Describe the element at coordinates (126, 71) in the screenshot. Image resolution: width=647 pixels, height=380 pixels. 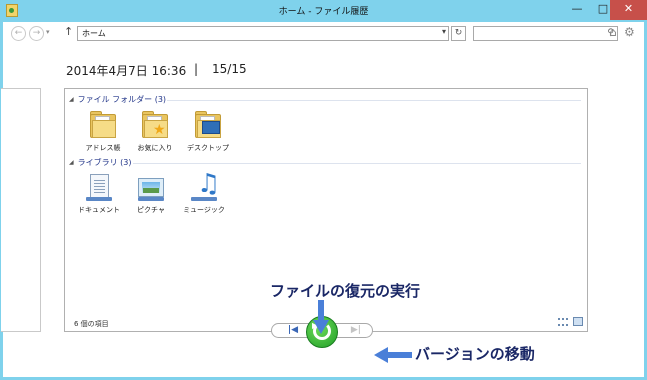
I see `backup-date: 2014年4月7日 16:36` at that location.